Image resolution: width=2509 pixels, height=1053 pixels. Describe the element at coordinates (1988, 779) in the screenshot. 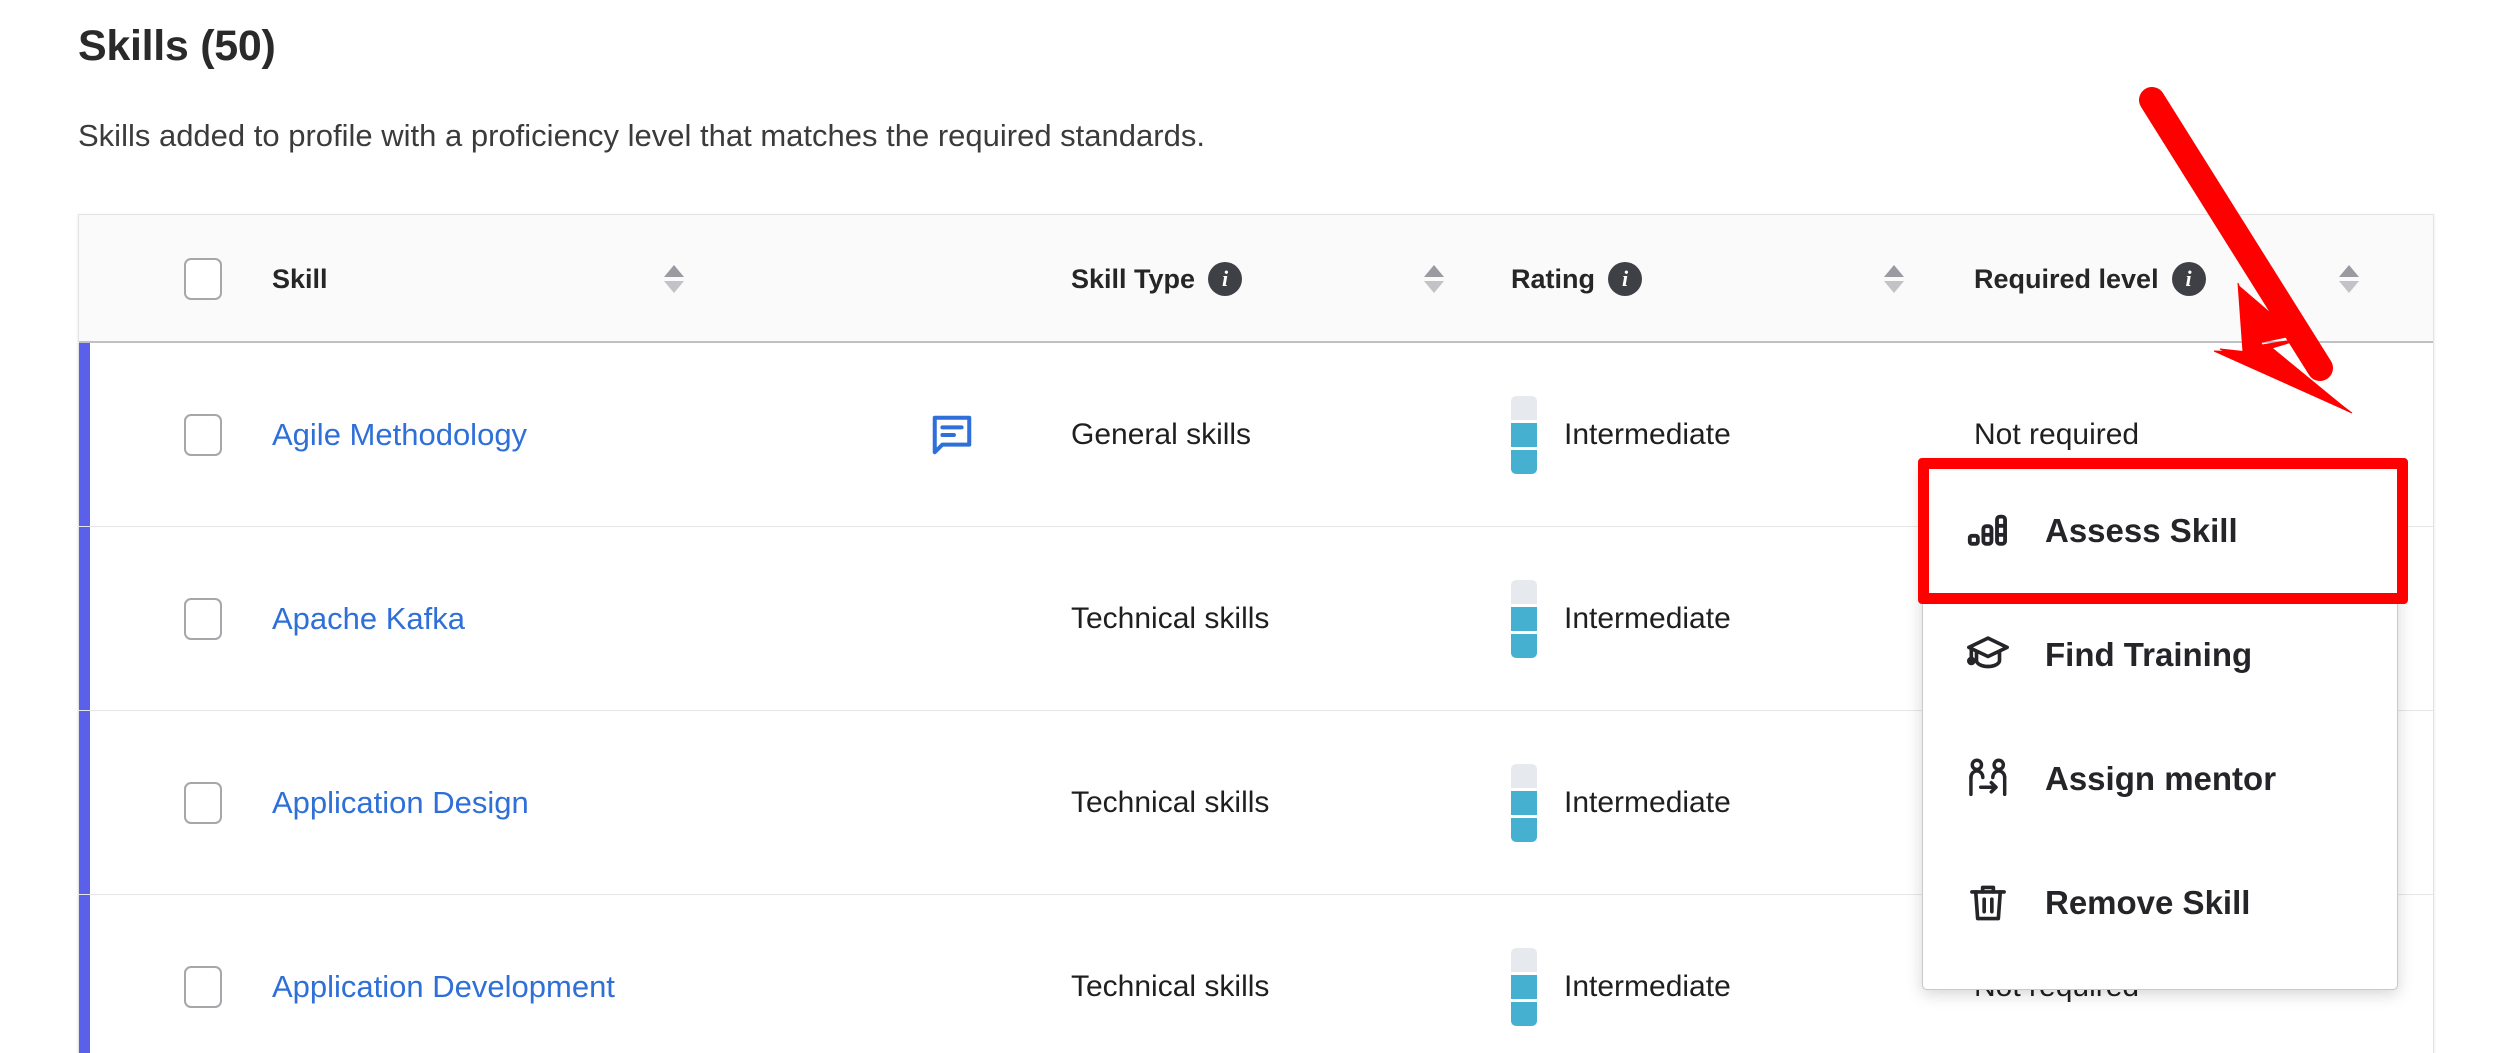

I see `people-arrow-icon` at that location.